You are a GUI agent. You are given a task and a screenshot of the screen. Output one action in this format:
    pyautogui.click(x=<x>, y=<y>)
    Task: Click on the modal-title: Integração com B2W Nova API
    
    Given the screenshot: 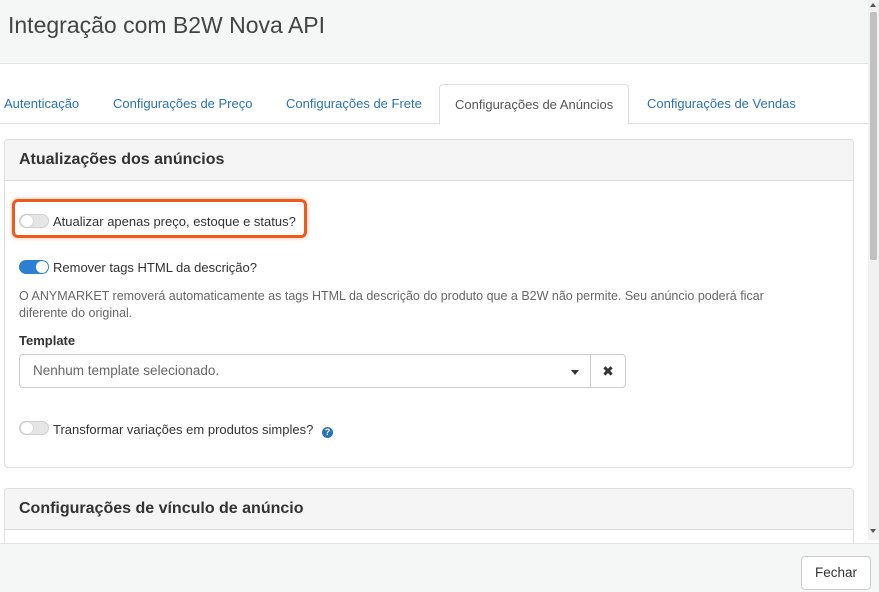 What is the action you would take?
    pyautogui.click(x=167, y=25)
    